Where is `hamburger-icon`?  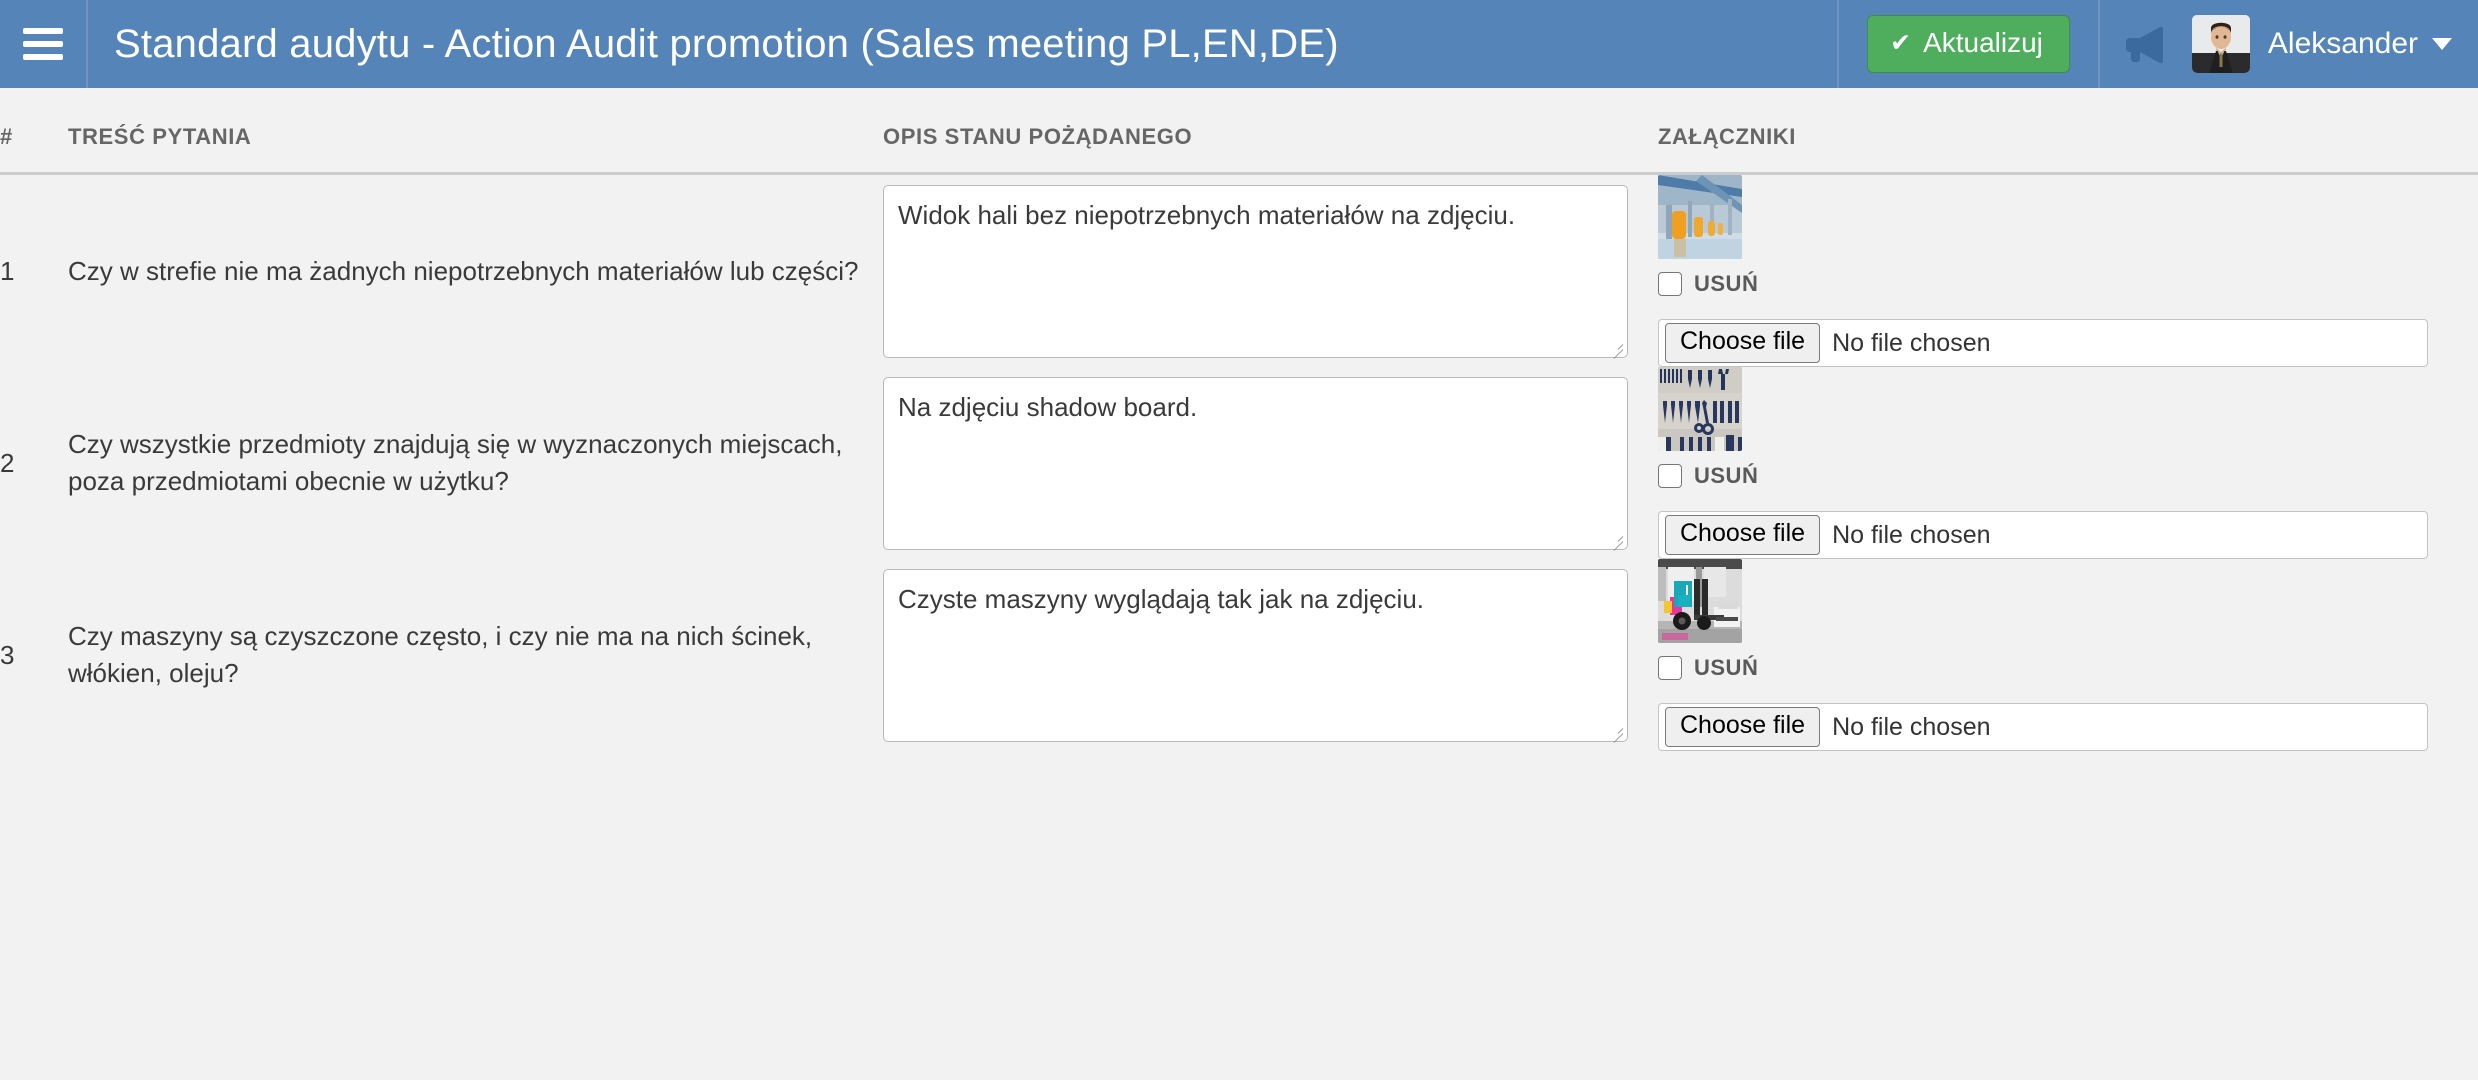
hamburger-icon is located at coordinates (43, 44).